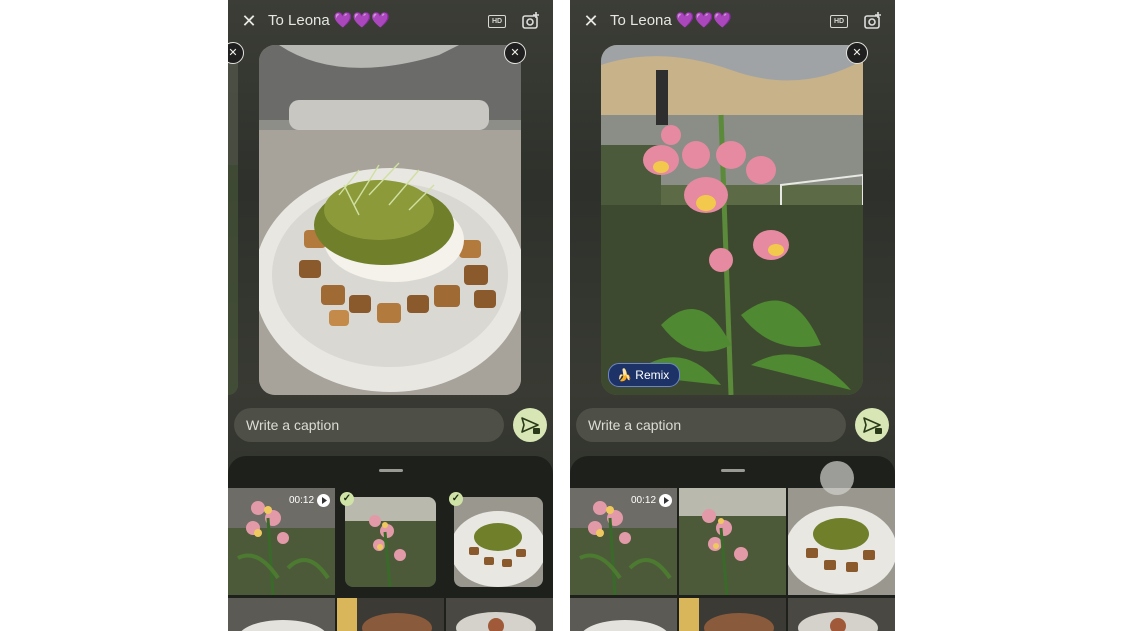 This screenshot has width=1122, height=631. I want to click on banana-icon: 🍌, so click(624, 375).